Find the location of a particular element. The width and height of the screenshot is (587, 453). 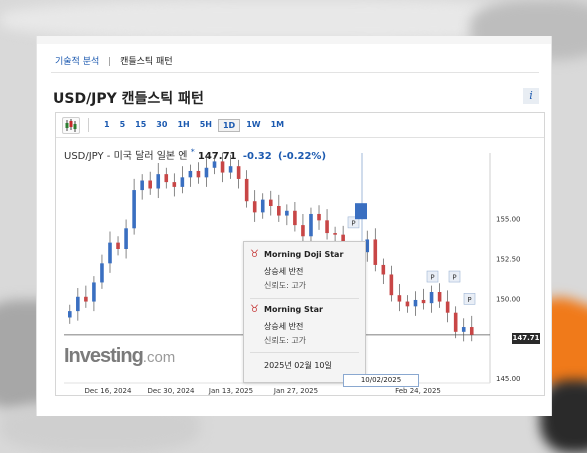

info-icon: i is located at coordinates (531, 96).